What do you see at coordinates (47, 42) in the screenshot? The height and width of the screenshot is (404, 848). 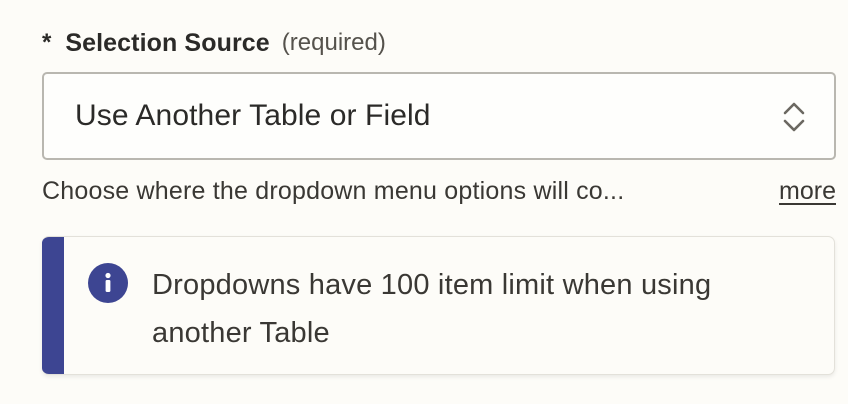 I see `required-asterisk: *` at bounding box center [47, 42].